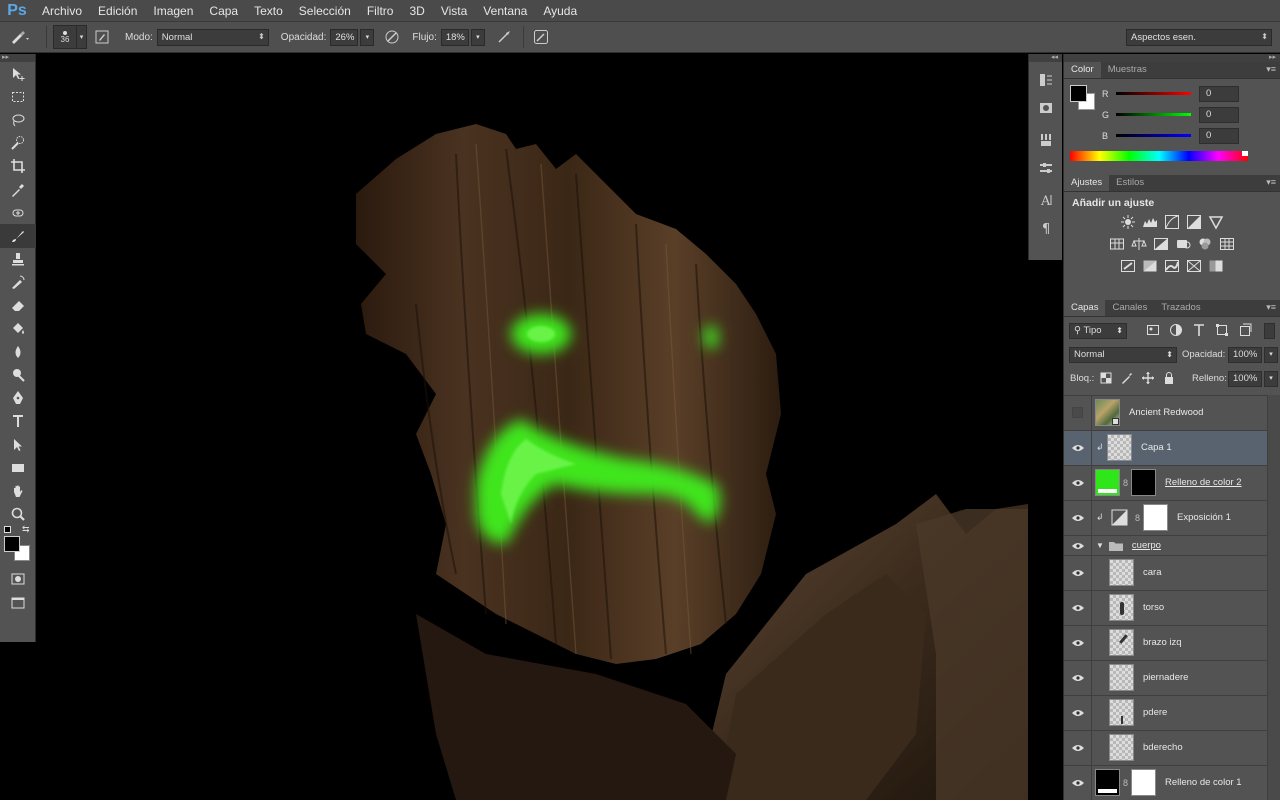 This screenshot has height=800, width=1280. What do you see at coordinates (1045, 58) in the screenshot?
I see `panel-collapse-grip: ◂◂` at bounding box center [1045, 58].